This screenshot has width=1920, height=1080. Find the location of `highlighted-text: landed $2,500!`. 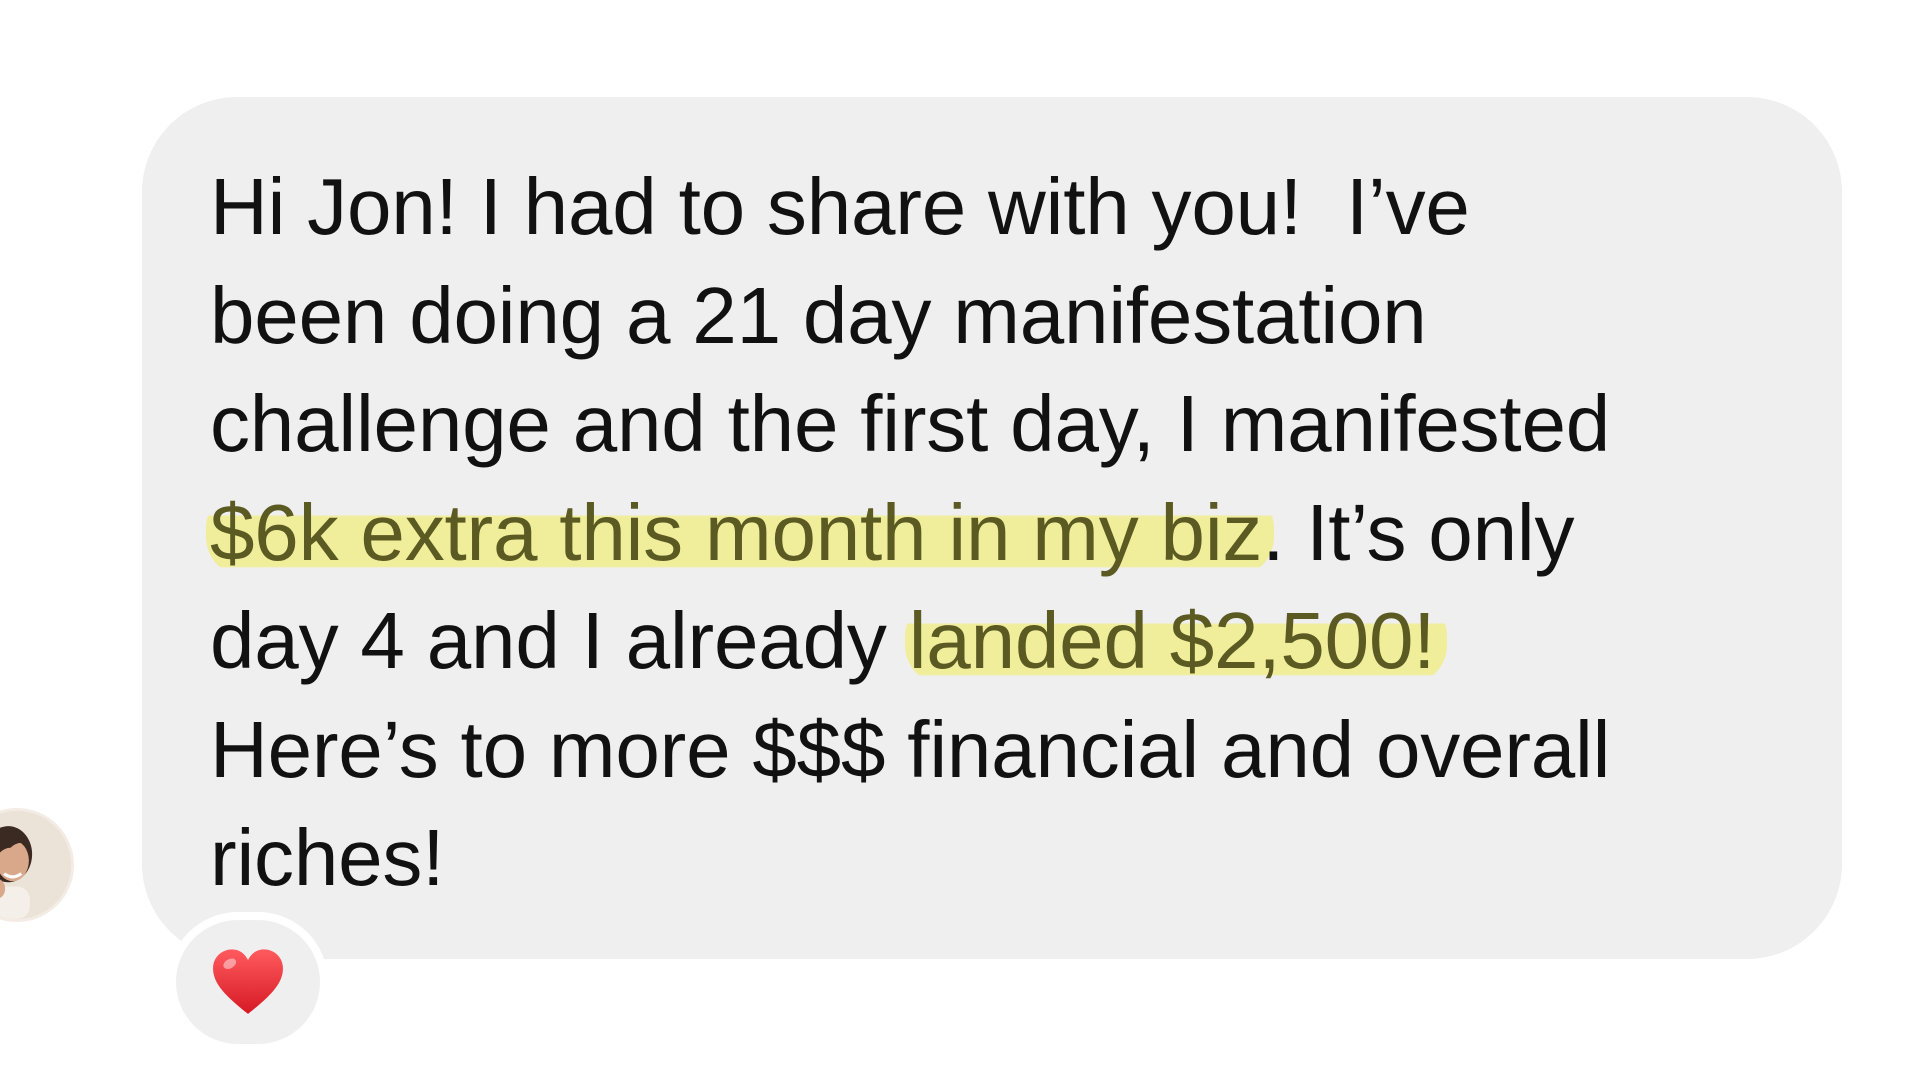

highlighted-text: landed $2,500! is located at coordinates (1176, 640).